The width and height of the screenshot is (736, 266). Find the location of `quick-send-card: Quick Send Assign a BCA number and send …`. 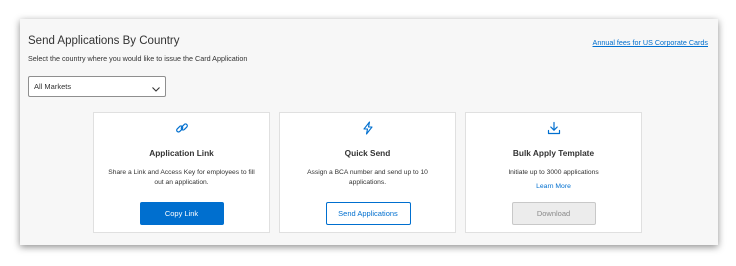

quick-send-card: Quick Send Assign a BCA number and send … is located at coordinates (367, 172).